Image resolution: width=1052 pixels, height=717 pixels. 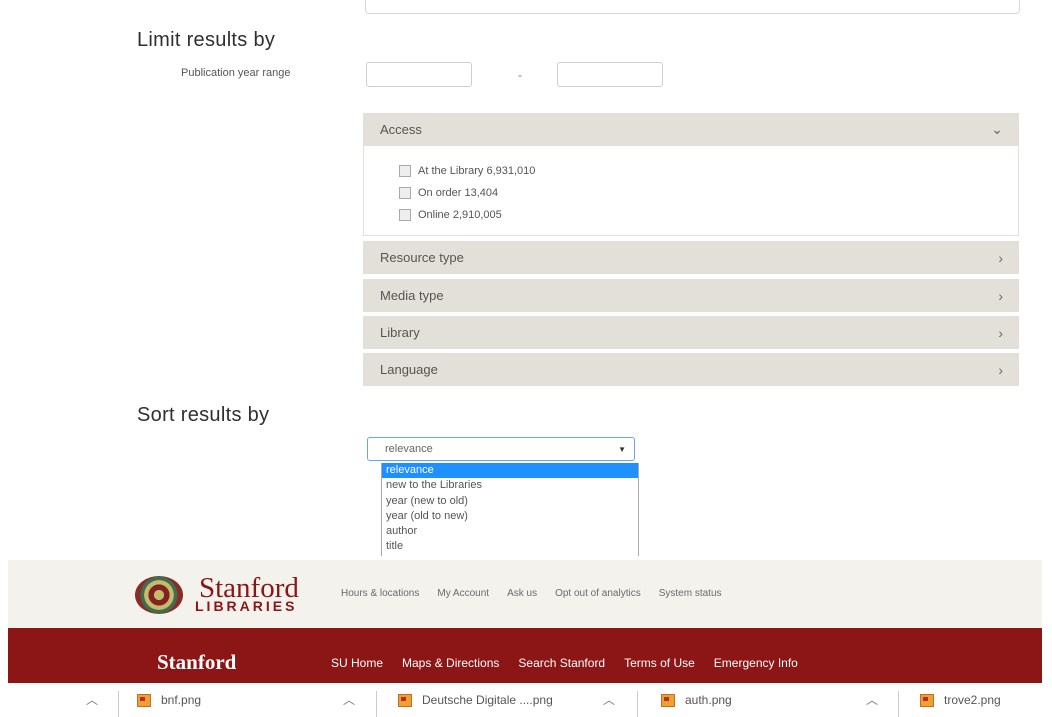 I want to click on year-to-input, so click(x=610, y=74).